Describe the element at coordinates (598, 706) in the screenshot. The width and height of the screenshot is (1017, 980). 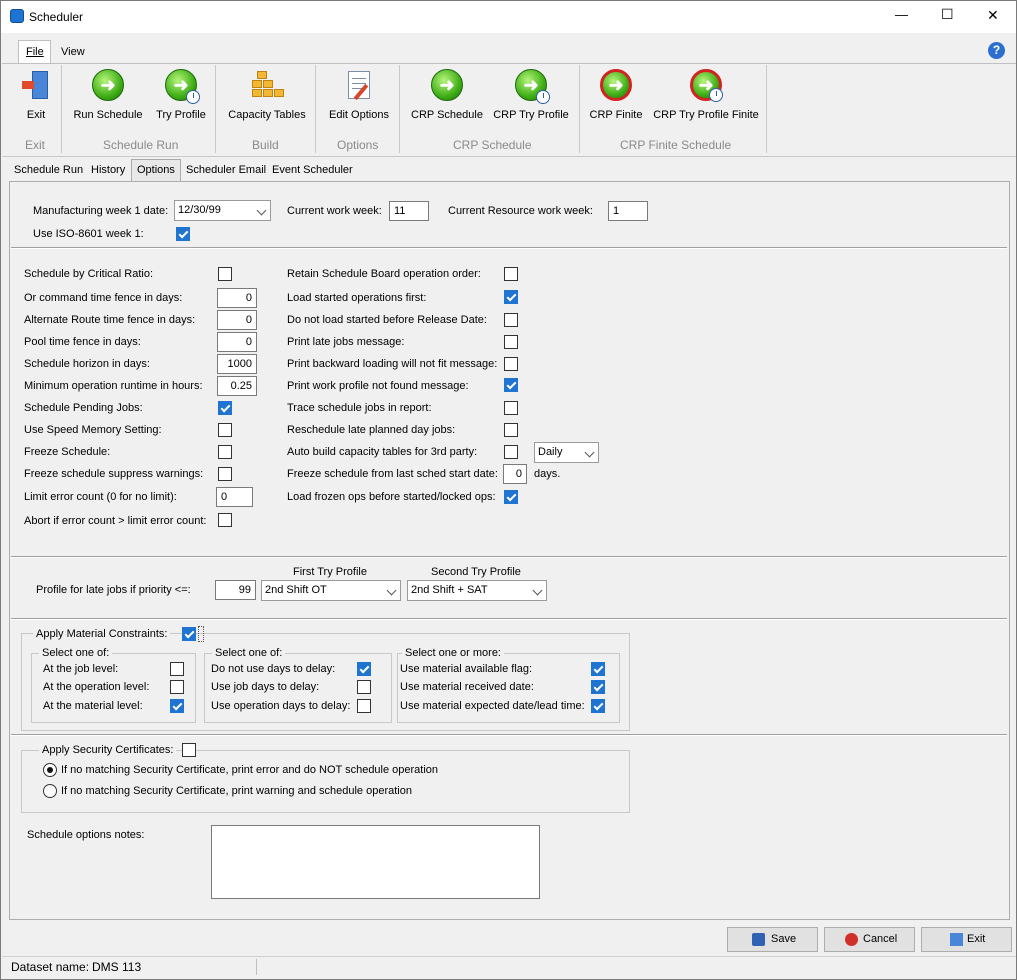
I see `expected-date-checkbox` at that location.